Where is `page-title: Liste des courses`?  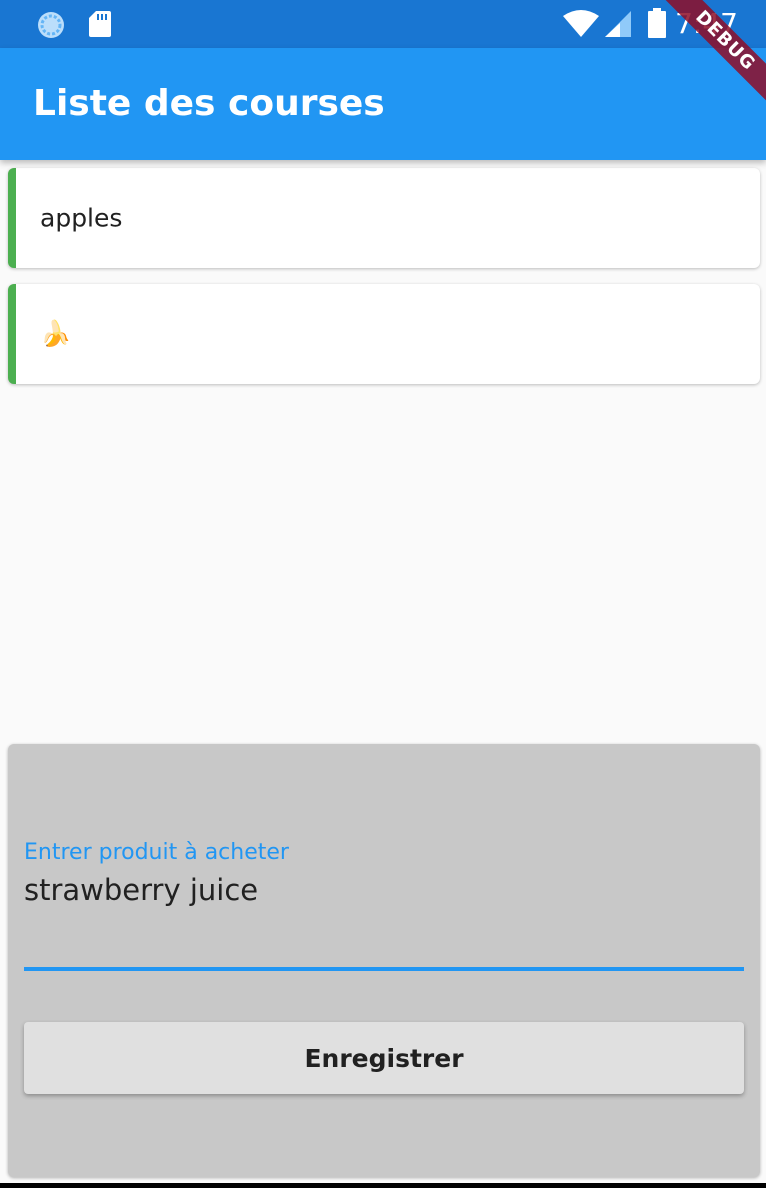 page-title: Liste des courses is located at coordinates (209, 103).